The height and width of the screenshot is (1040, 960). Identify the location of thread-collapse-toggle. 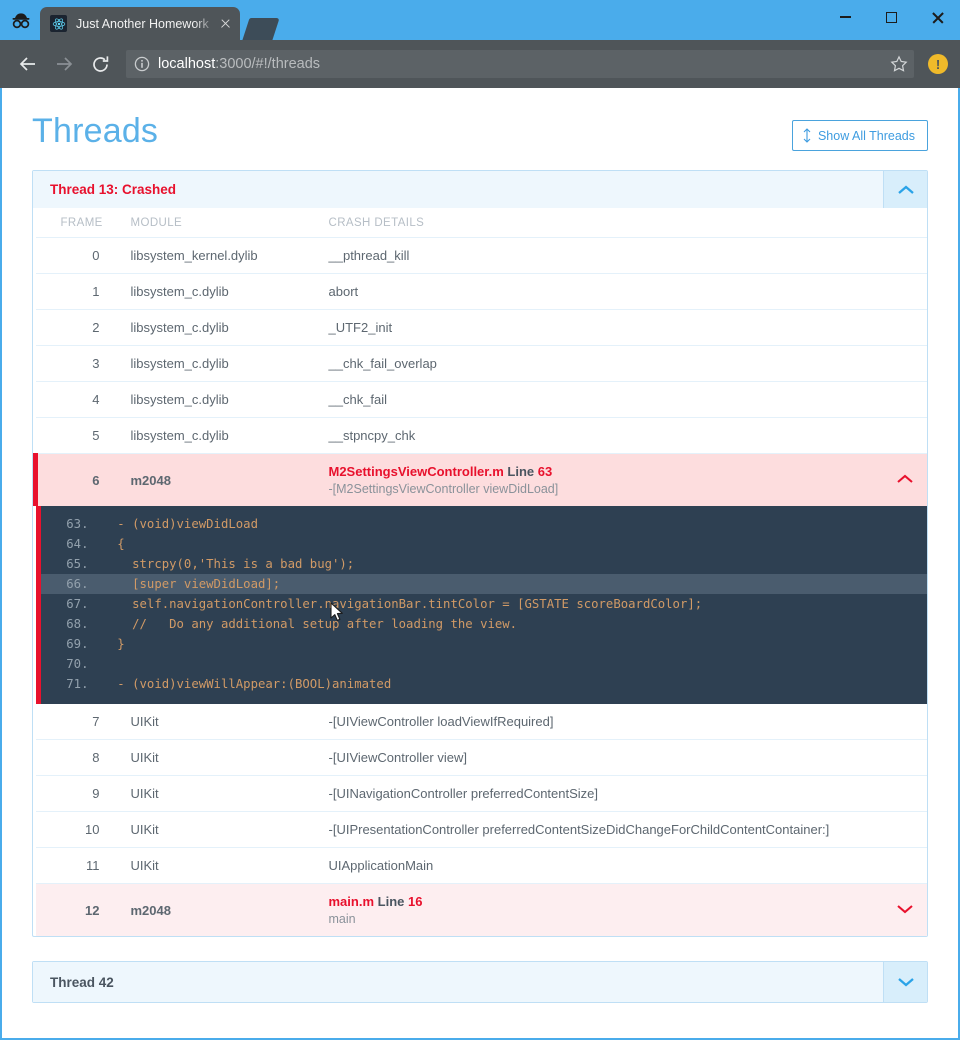
(905, 189).